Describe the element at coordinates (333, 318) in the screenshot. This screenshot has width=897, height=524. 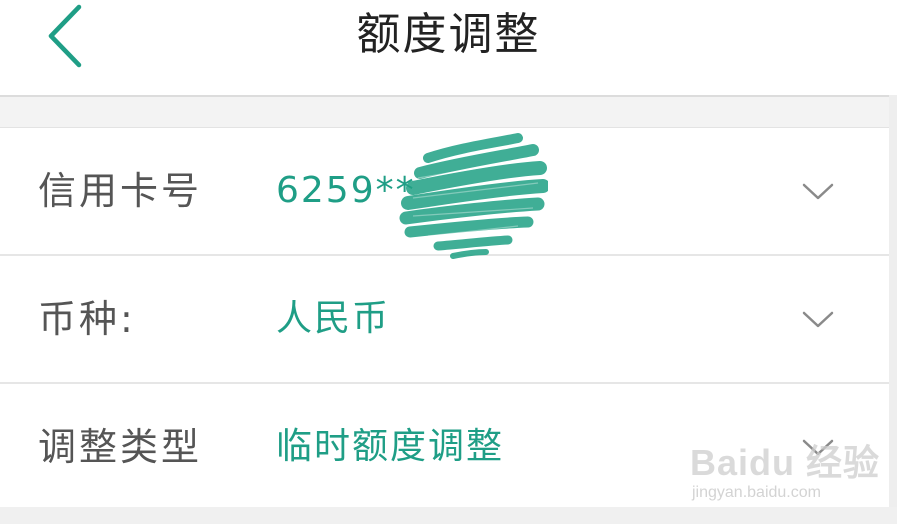
I see `currency-value: 人民币` at that location.